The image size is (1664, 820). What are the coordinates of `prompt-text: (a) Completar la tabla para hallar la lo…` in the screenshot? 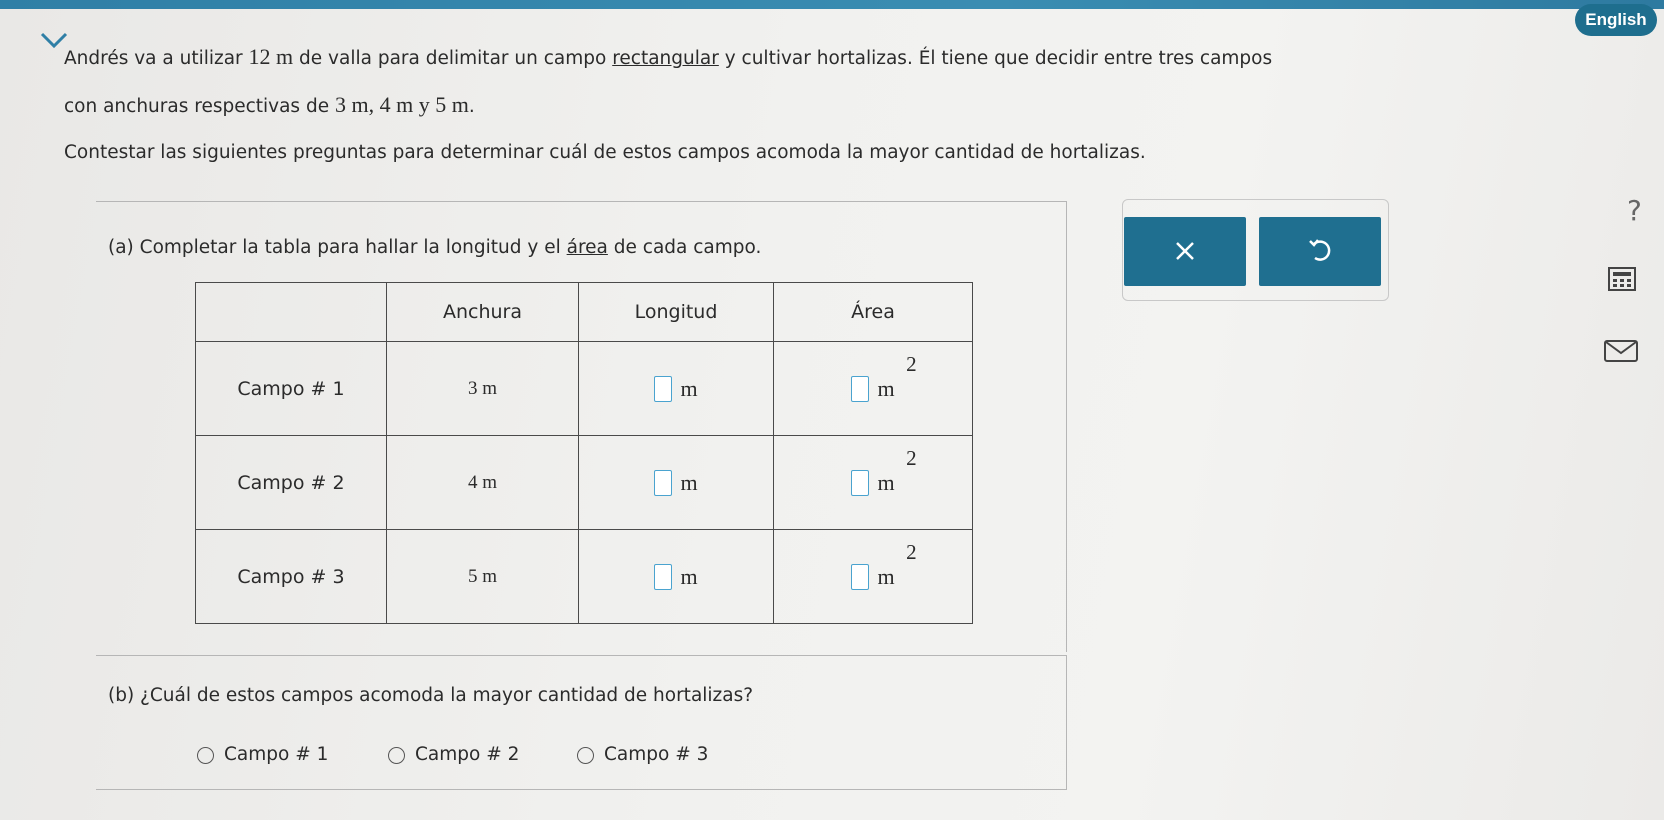 It's located at (337, 247).